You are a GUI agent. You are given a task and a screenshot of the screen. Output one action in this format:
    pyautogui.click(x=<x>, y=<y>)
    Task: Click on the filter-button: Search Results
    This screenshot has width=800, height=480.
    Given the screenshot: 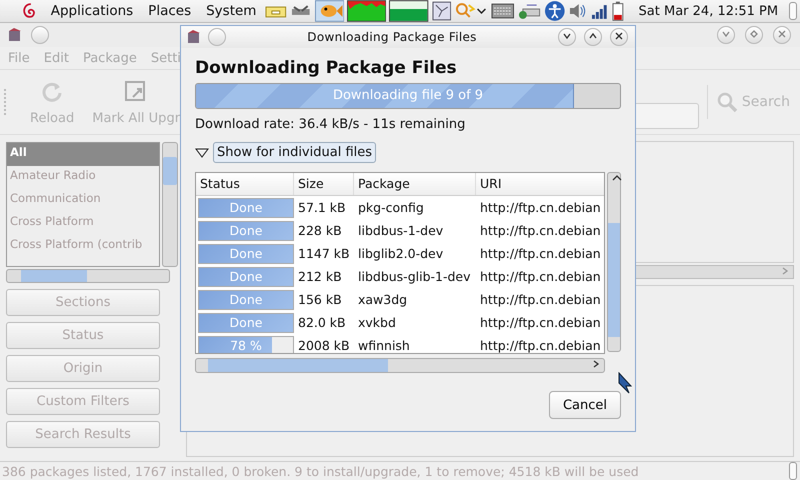 What is the action you would take?
    pyautogui.click(x=83, y=434)
    